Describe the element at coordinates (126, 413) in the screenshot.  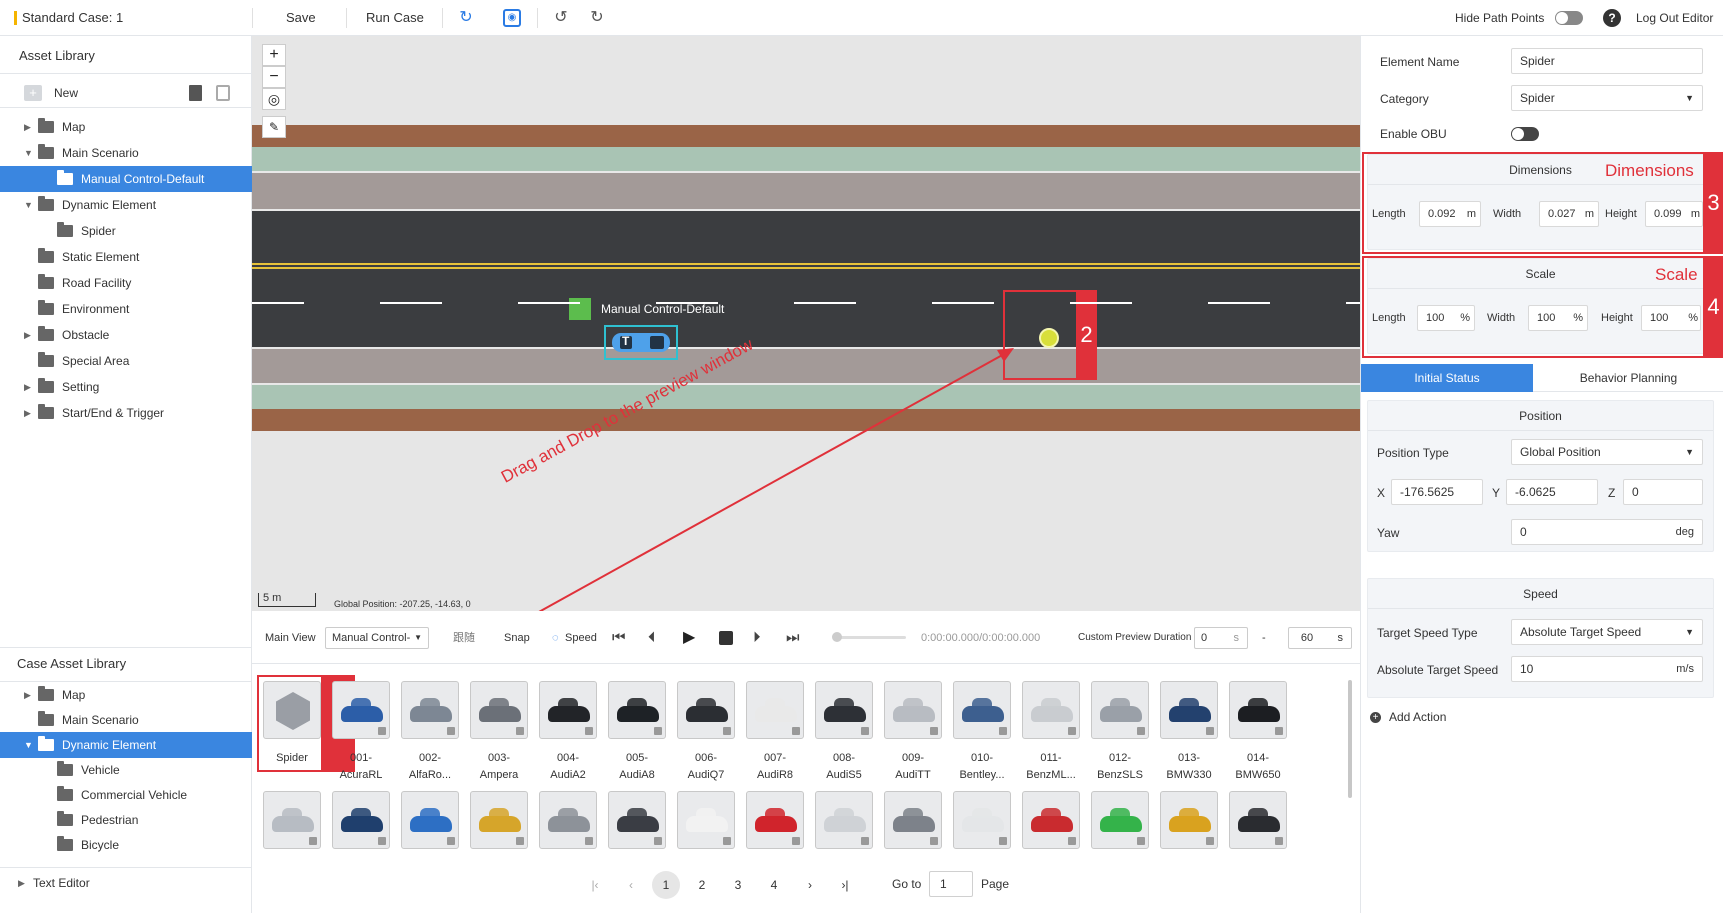
I see `tree-item: ▶ Start/End & Trigger` at that location.